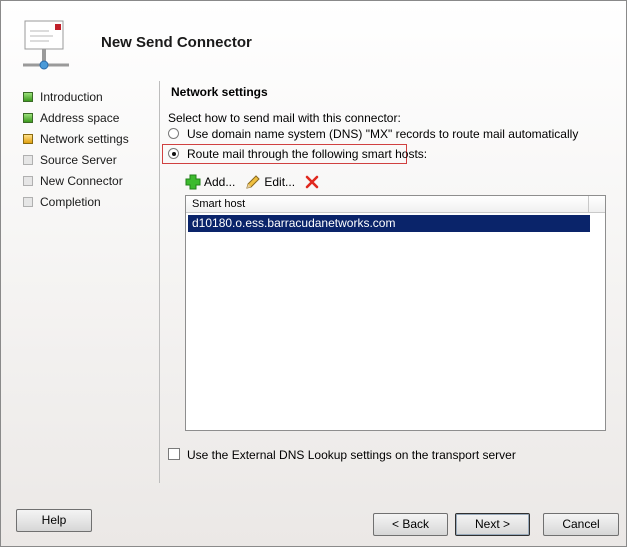 The image size is (627, 547). What do you see at coordinates (176, 42) in the screenshot?
I see `wizard-title: New Send Connector` at bounding box center [176, 42].